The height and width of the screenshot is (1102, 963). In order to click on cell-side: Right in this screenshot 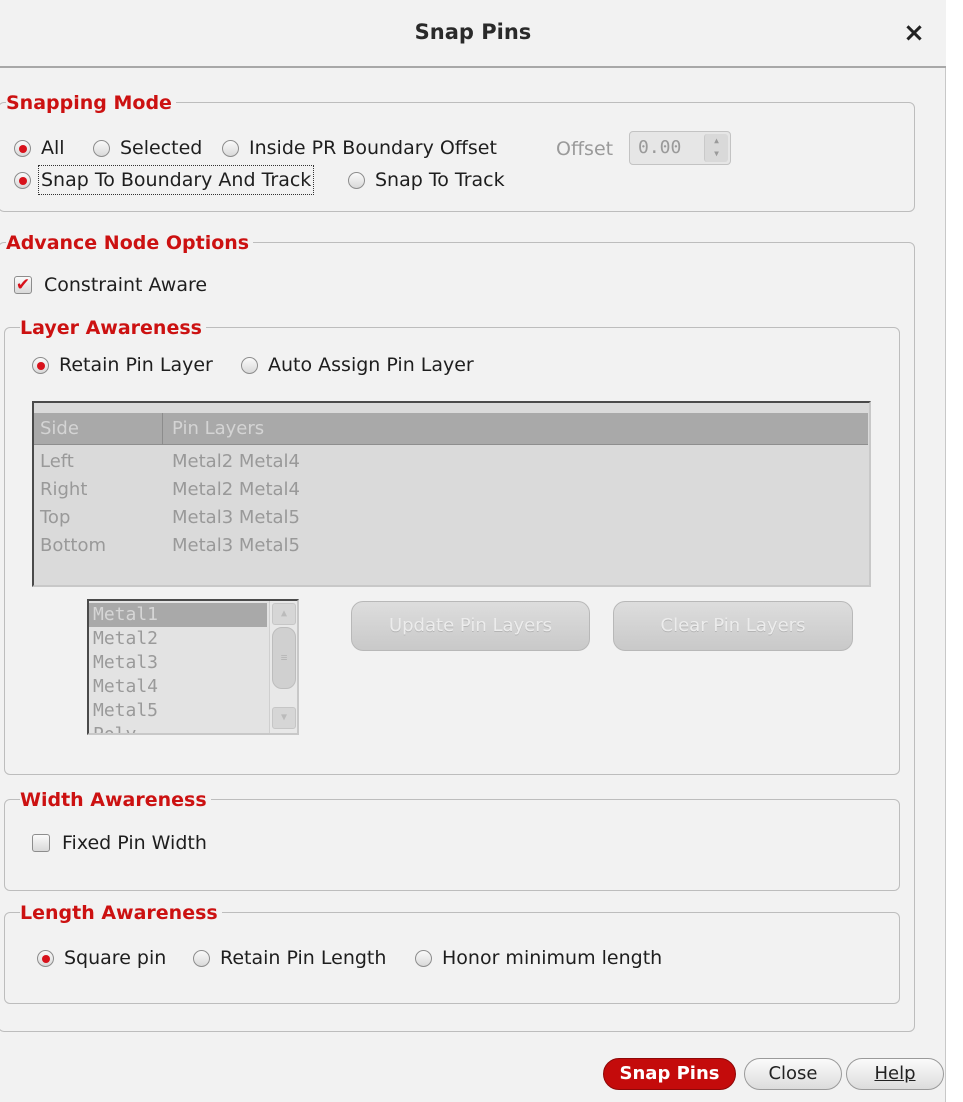, I will do `click(64, 489)`.